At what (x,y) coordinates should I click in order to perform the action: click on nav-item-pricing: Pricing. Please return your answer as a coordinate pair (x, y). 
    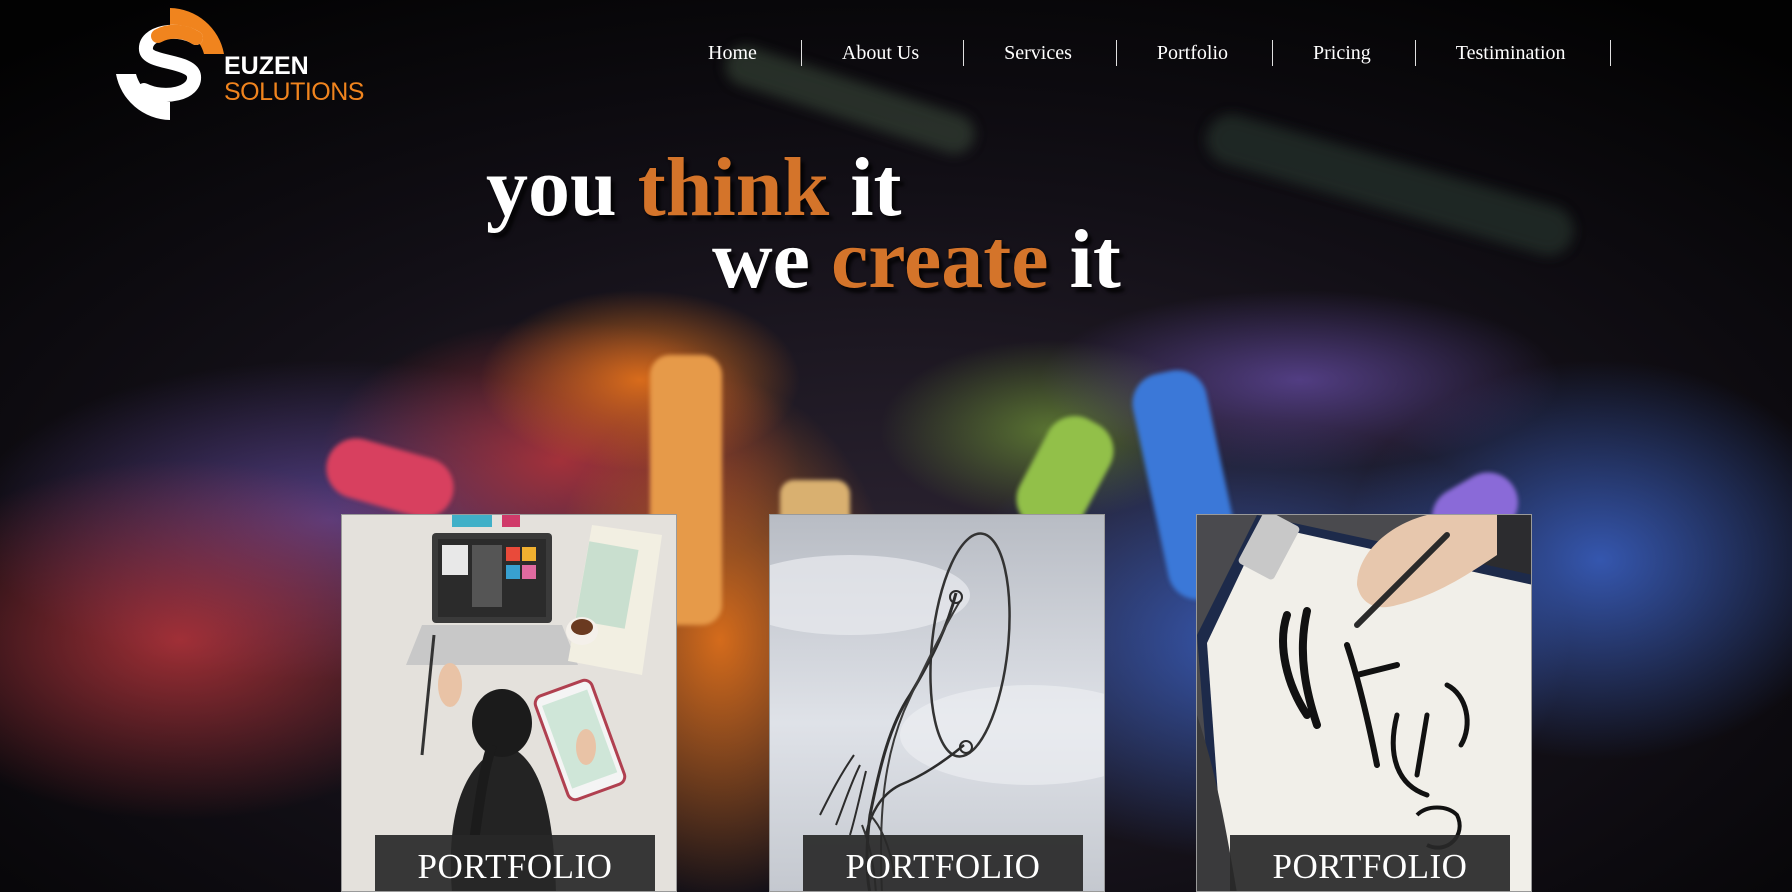
    Looking at the image, I should click on (1344, 53).